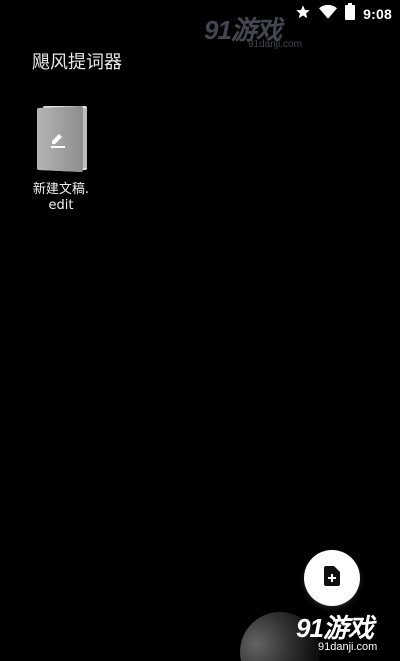 The height and width of the screenshot is (661, 400). What do you see at coordinates (254, 30) in the screenshot?
I see `watermark-top: 91游戏 91danji.com` at bounding box center [254, 30].